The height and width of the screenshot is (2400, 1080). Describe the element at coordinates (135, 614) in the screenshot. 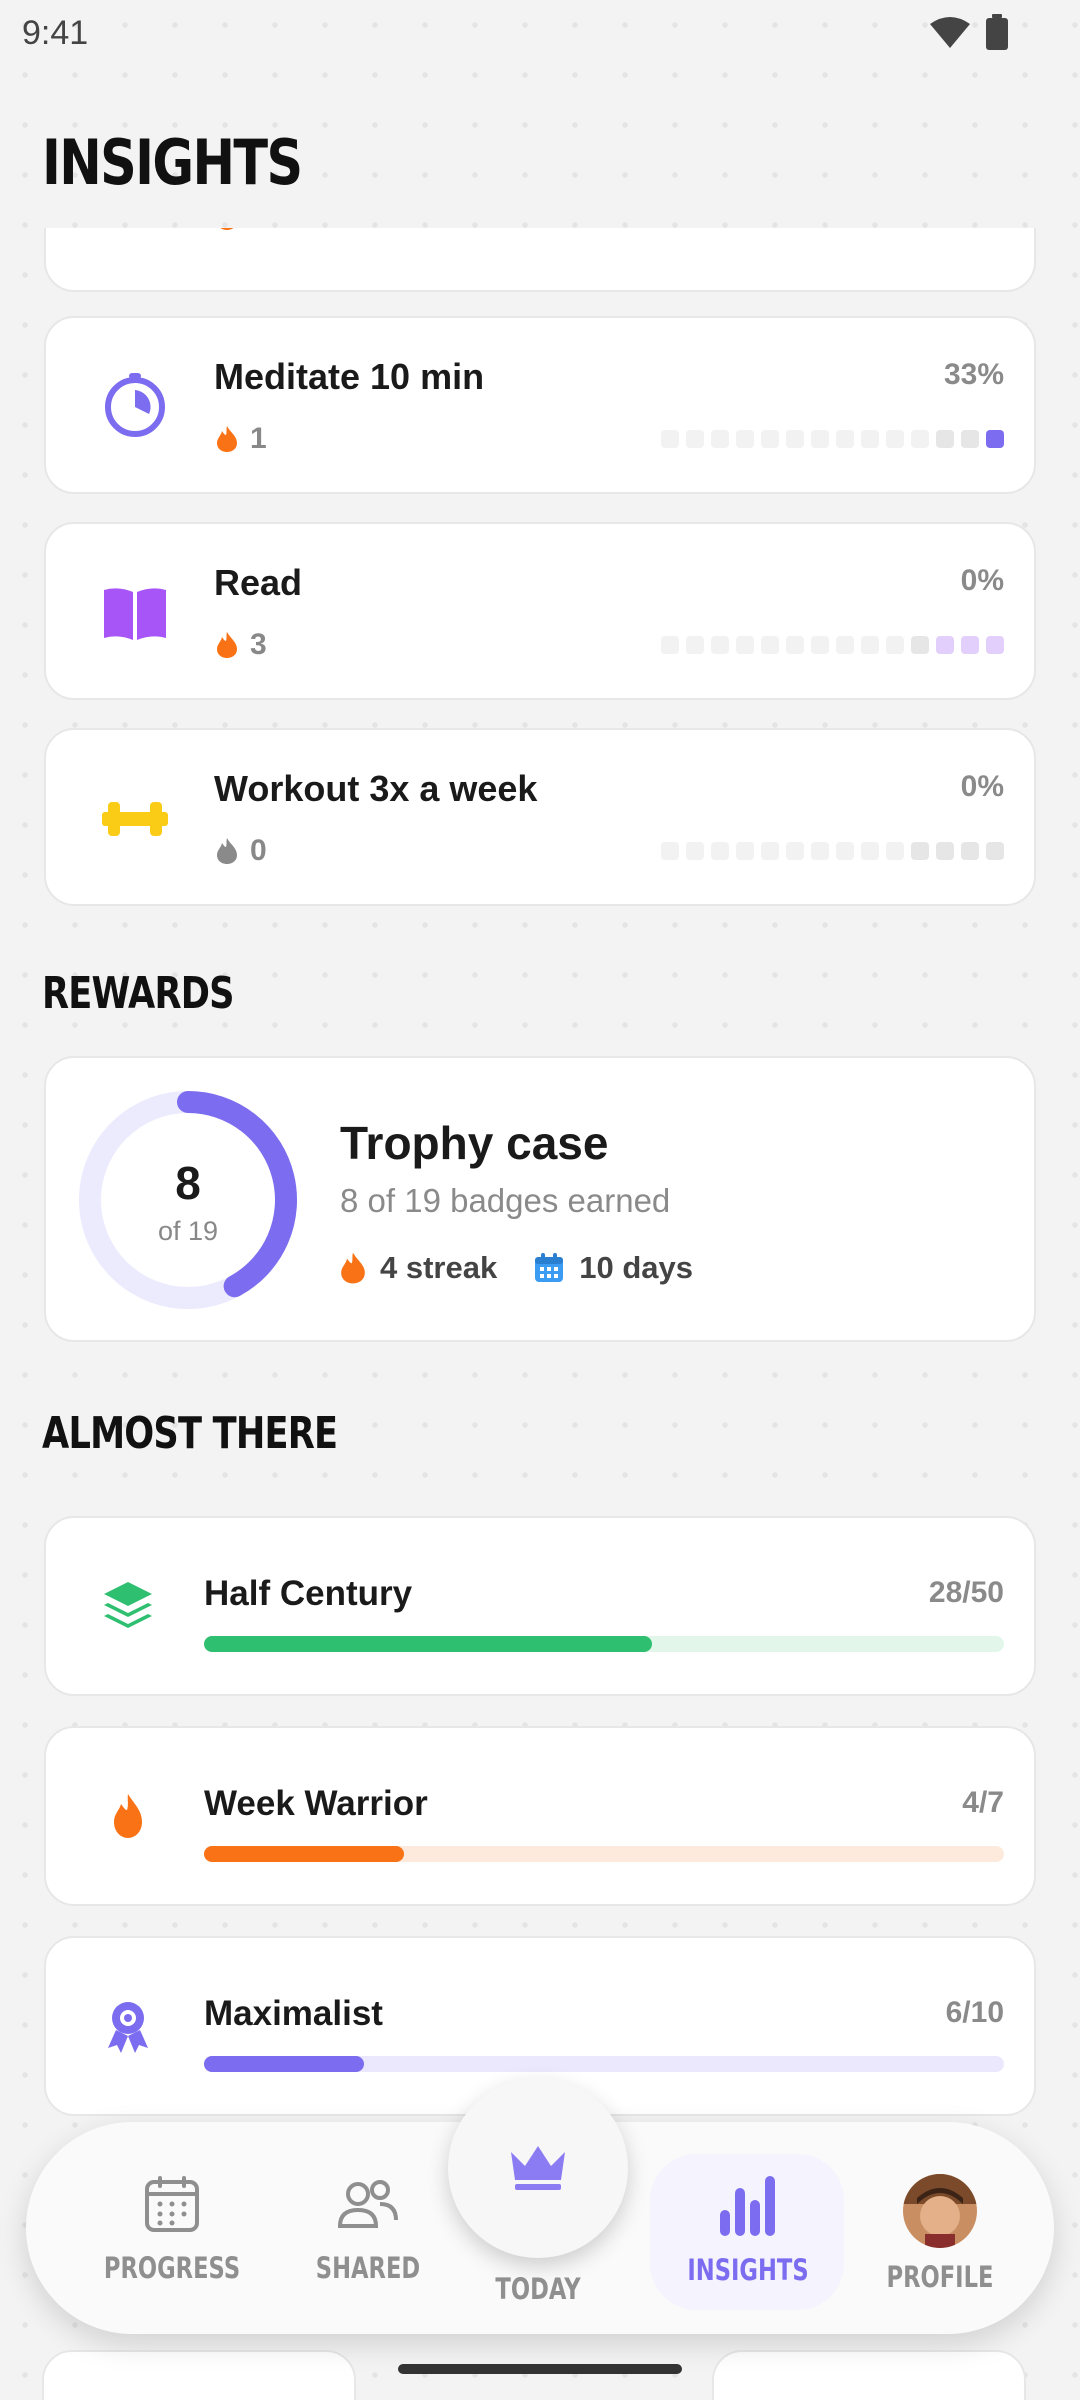

I see `book-icon` at that location.